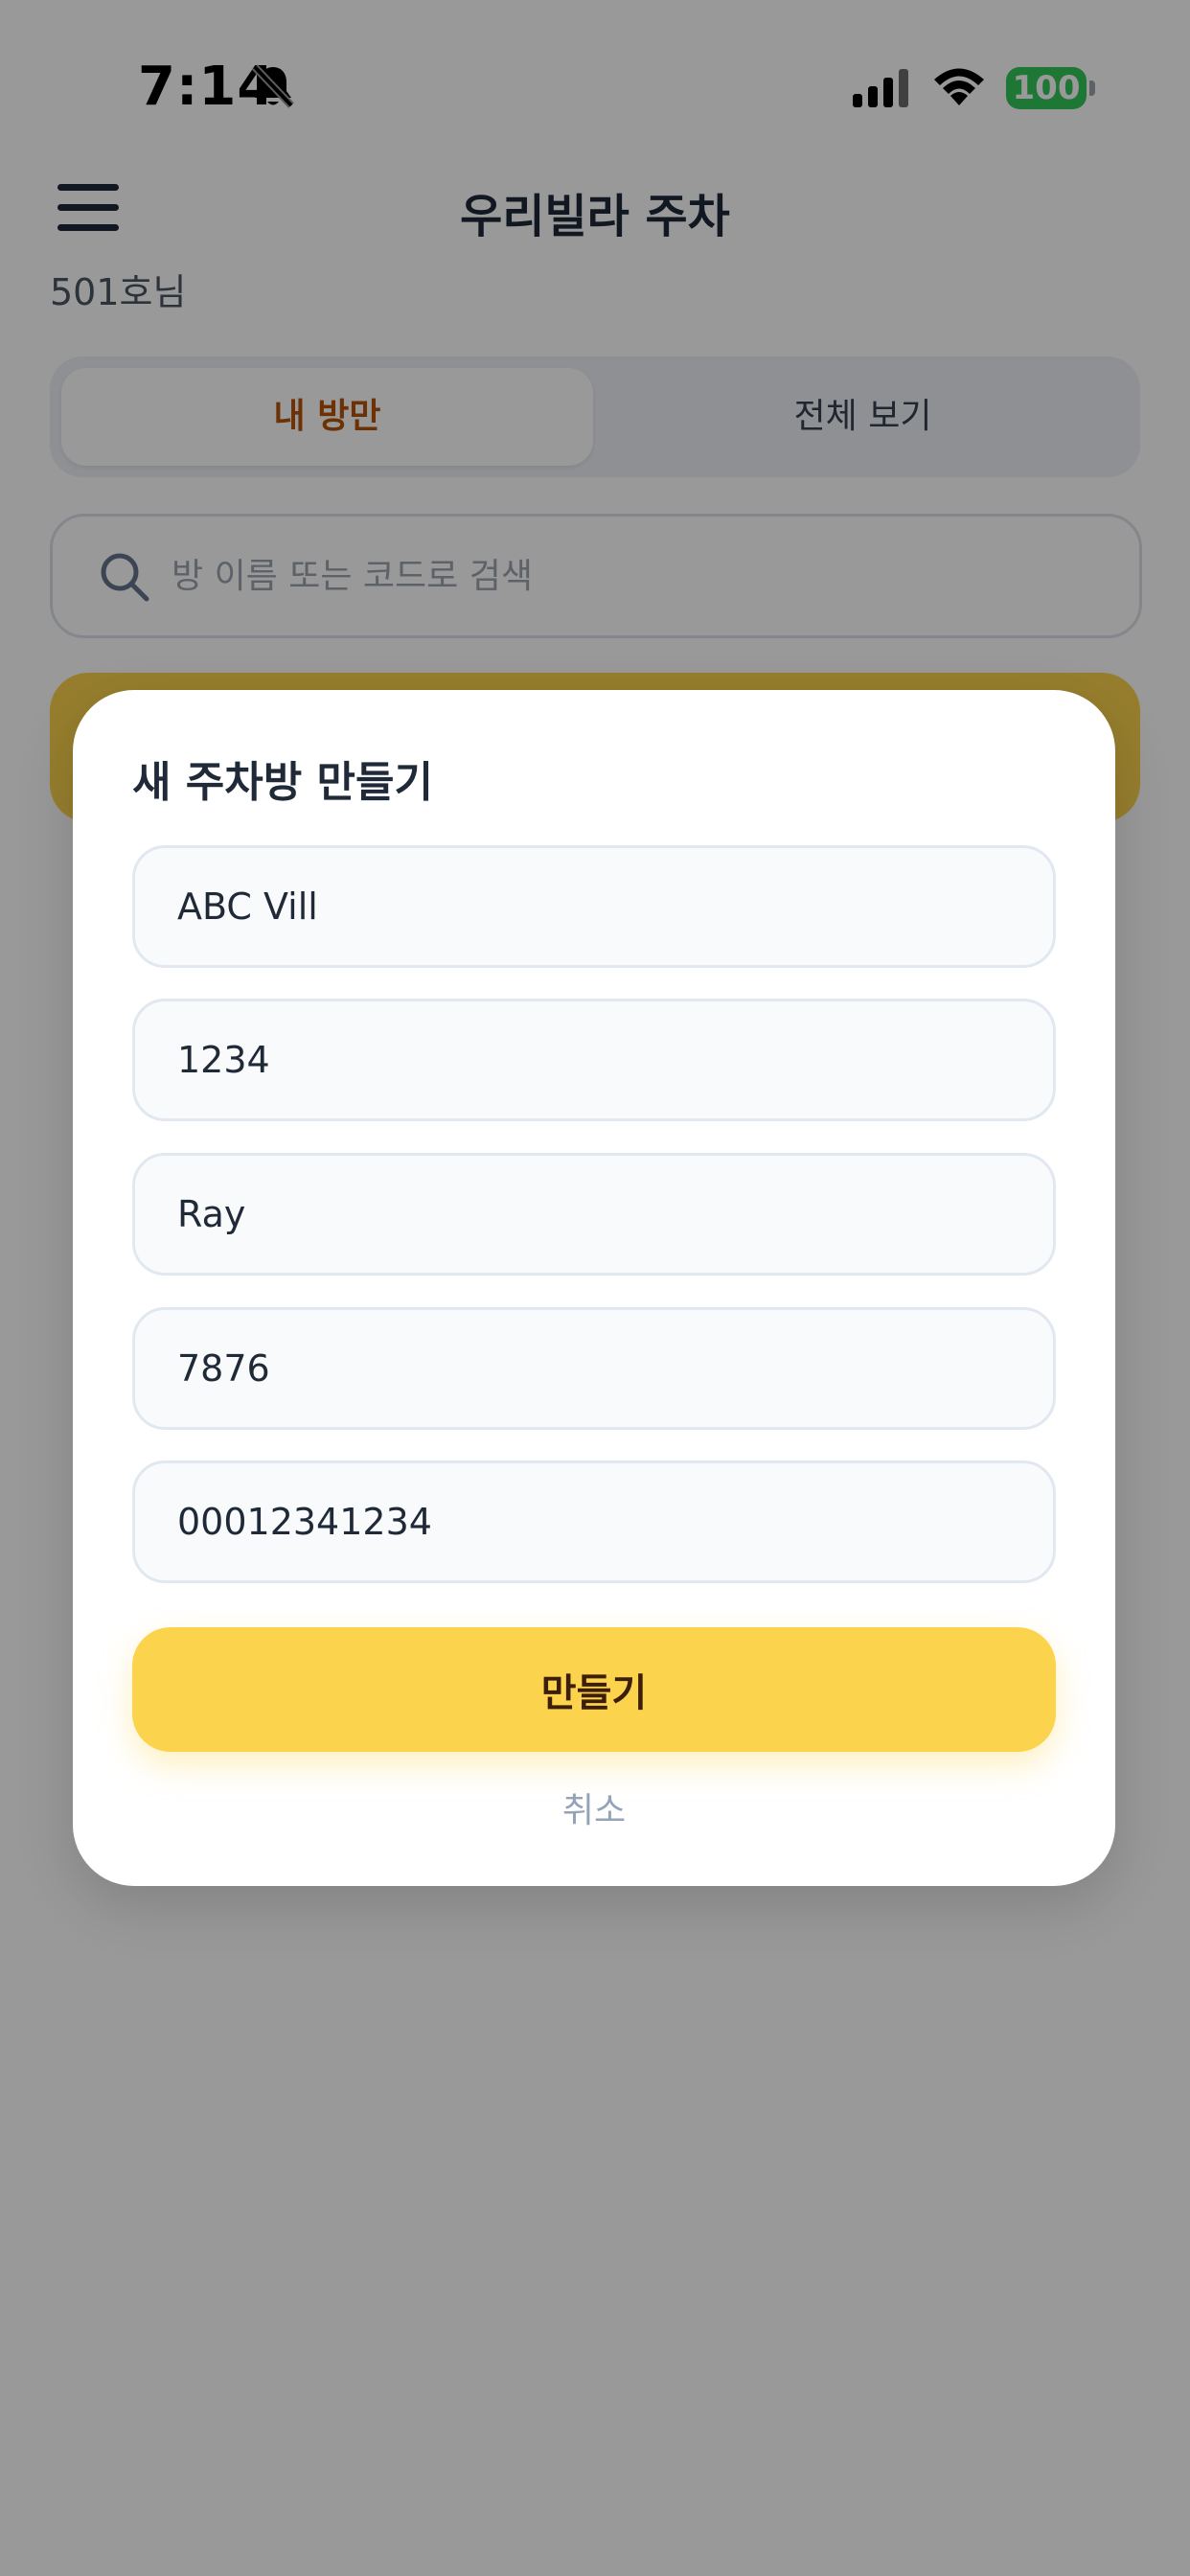 The width and height of the screenshot is (1190, 2576). What do you see at coordinates (594, 1690) in the screenshot?
I see `create-button: 만들기` at bounding box center [594, 1690].